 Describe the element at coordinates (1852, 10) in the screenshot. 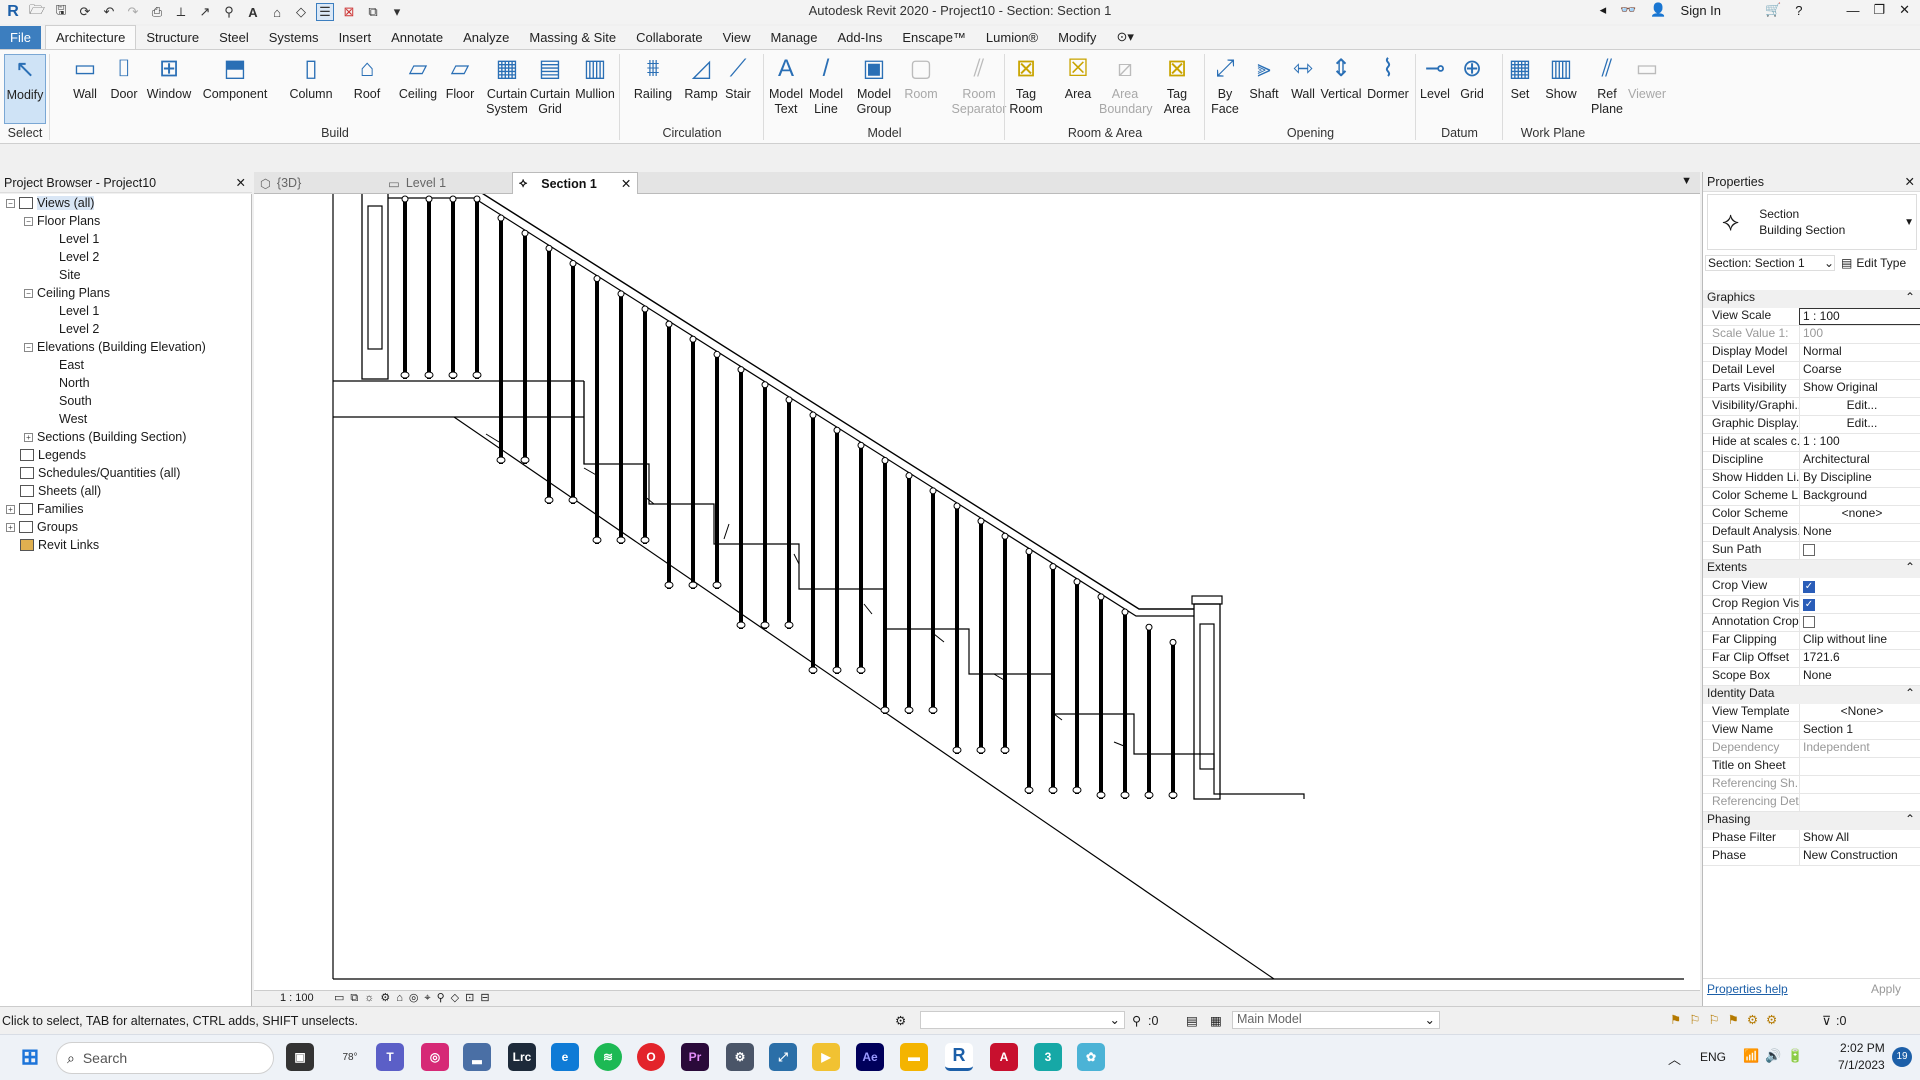

I see `minimize-button: —` at that location.